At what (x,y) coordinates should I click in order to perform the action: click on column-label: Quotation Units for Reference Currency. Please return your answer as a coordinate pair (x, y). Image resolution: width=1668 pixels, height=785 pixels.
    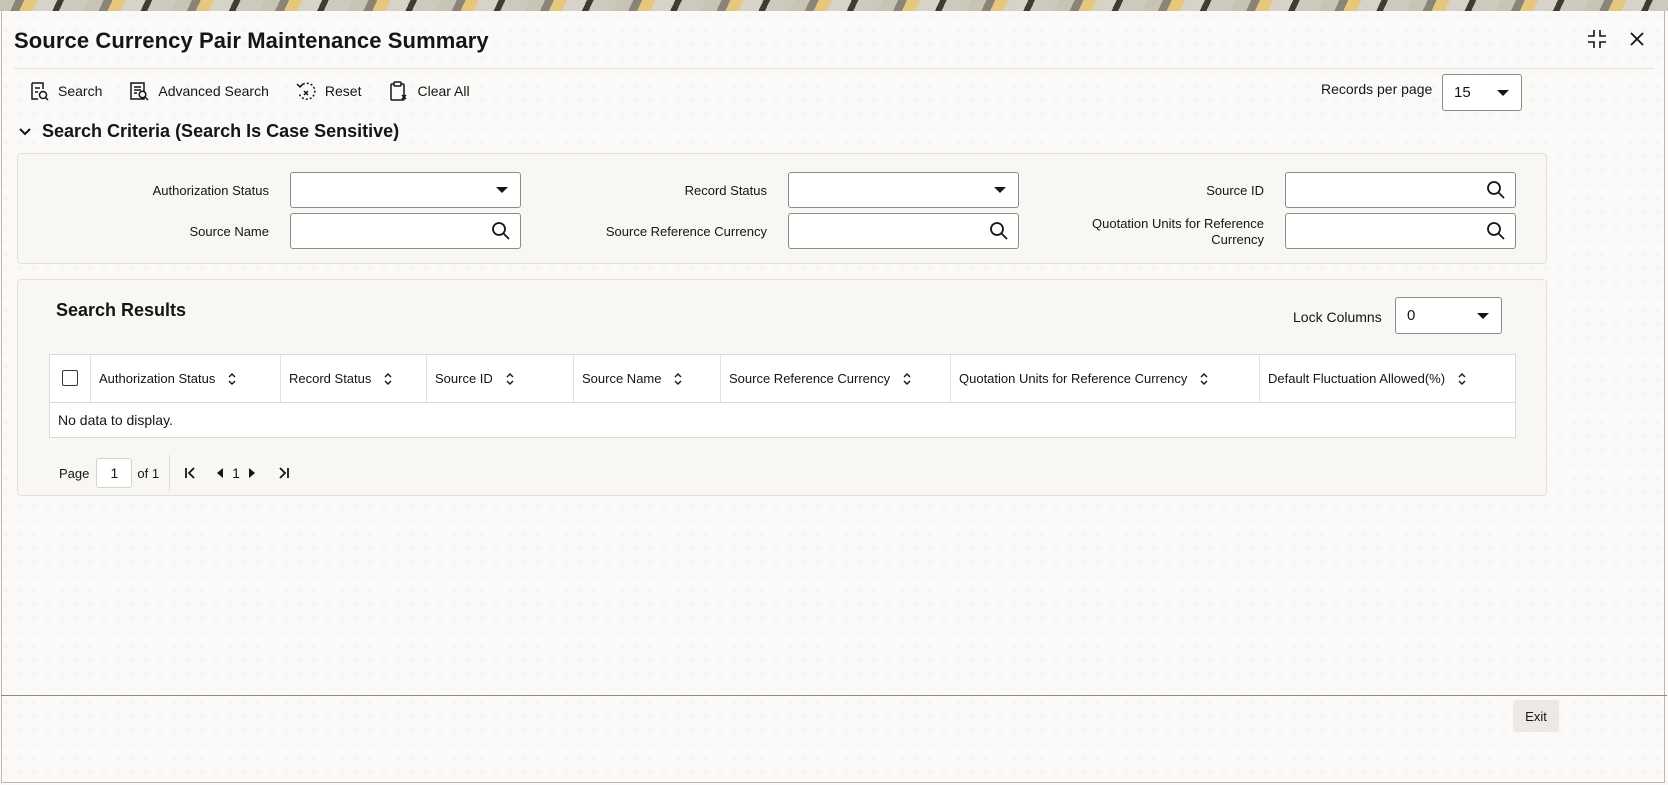
    Looking at the image, I should click on (1073, 378).